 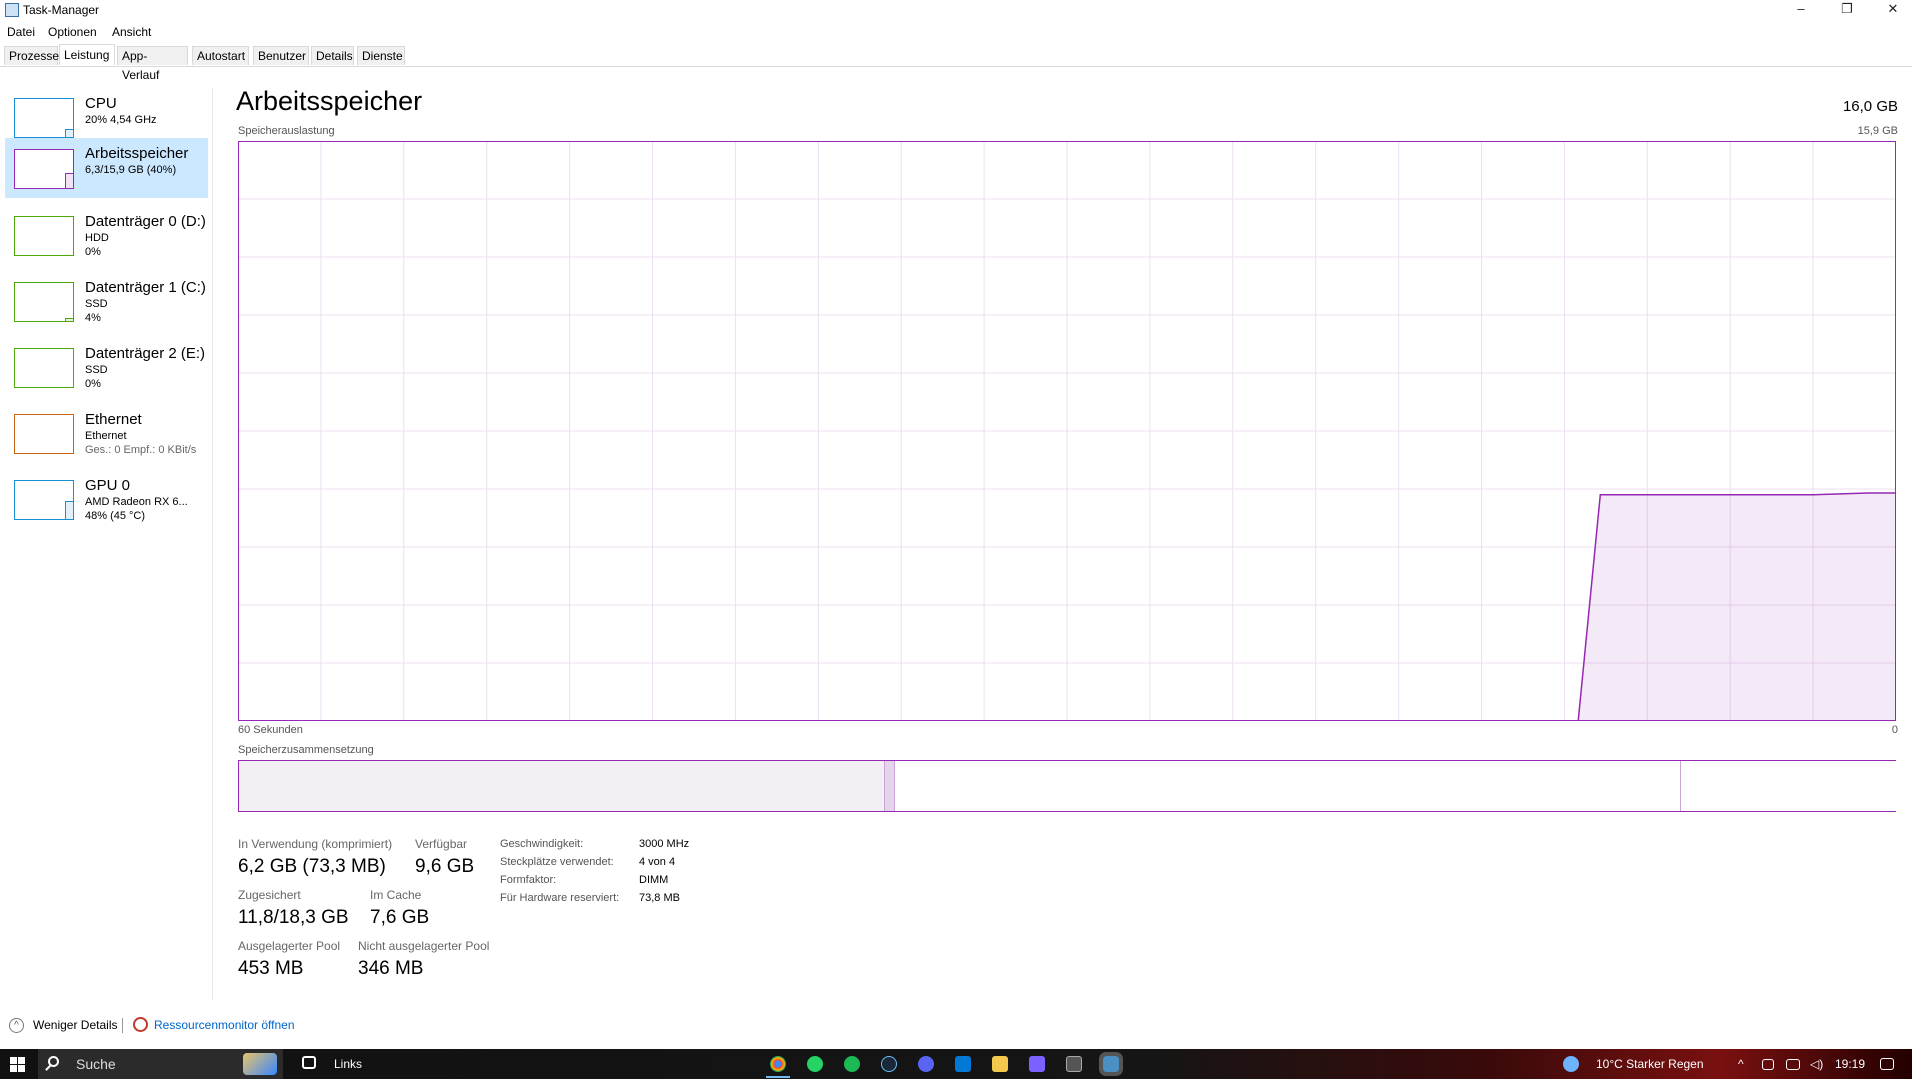 What do you see at coordinates (44, 368) in the screenshot?
I see `disk-2-thumbnail` at bounding box center [44, 368].